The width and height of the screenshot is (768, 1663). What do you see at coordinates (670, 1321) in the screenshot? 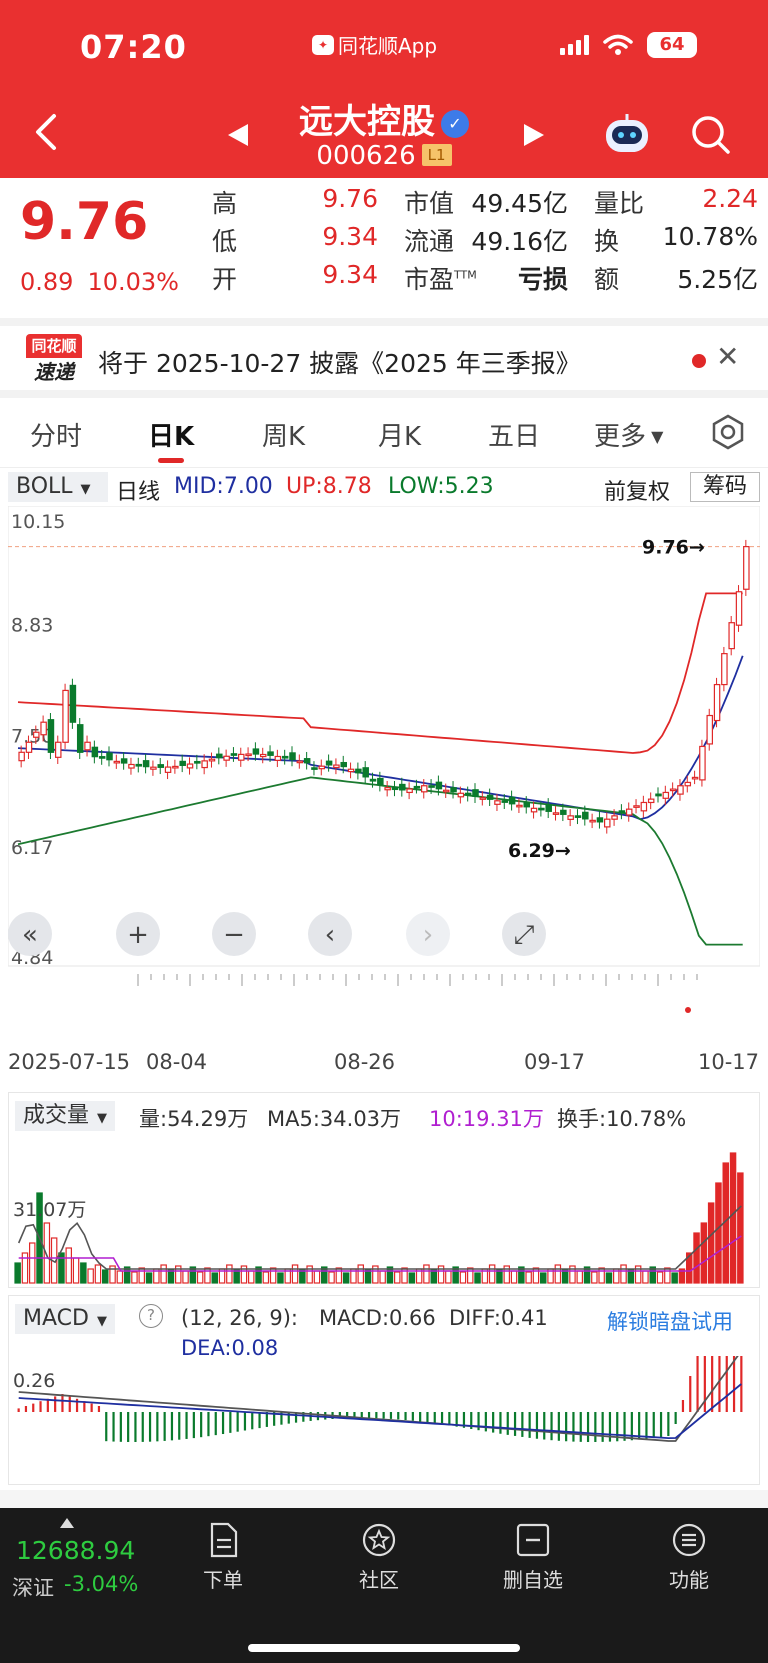
I see `unlock-promo-link: 解锁暗盘试用` at bounding box center [670, 1321].